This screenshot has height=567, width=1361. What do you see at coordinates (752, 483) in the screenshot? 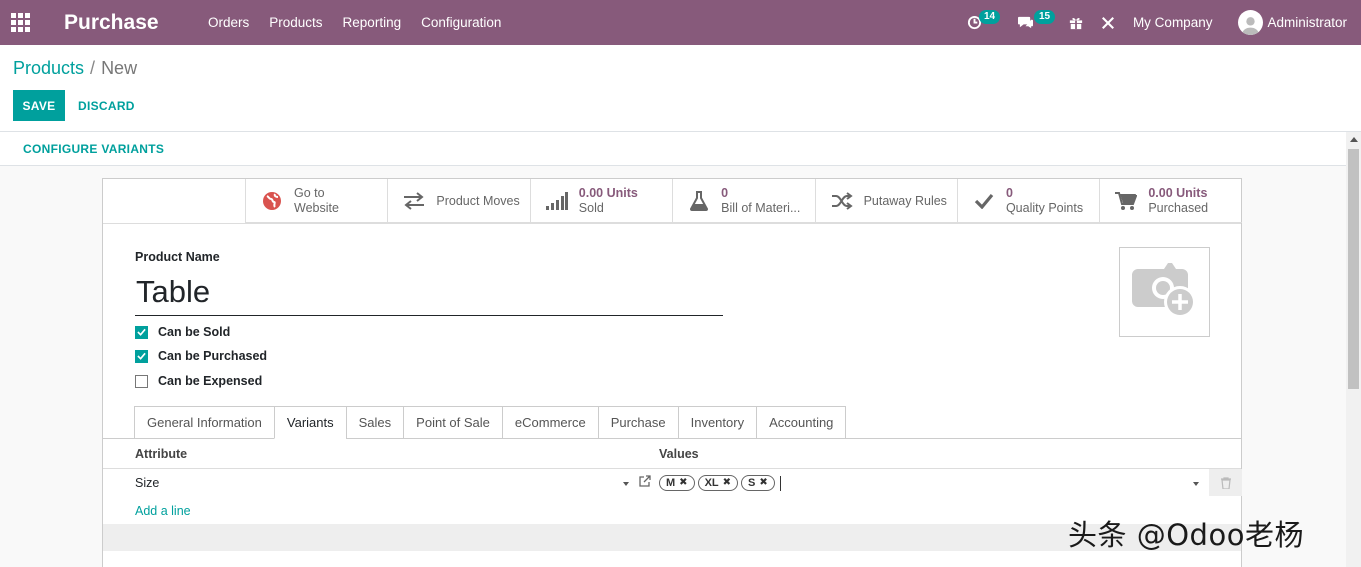
I see `value-tag-label: S` at bounding box center [752, 483].